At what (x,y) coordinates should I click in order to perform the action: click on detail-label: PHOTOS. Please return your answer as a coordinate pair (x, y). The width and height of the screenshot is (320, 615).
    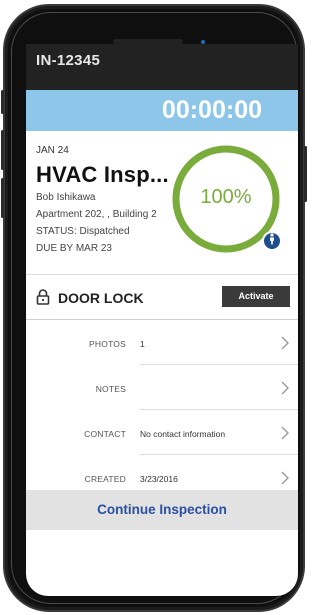
    Looking at the image, I should click on (107, 344).